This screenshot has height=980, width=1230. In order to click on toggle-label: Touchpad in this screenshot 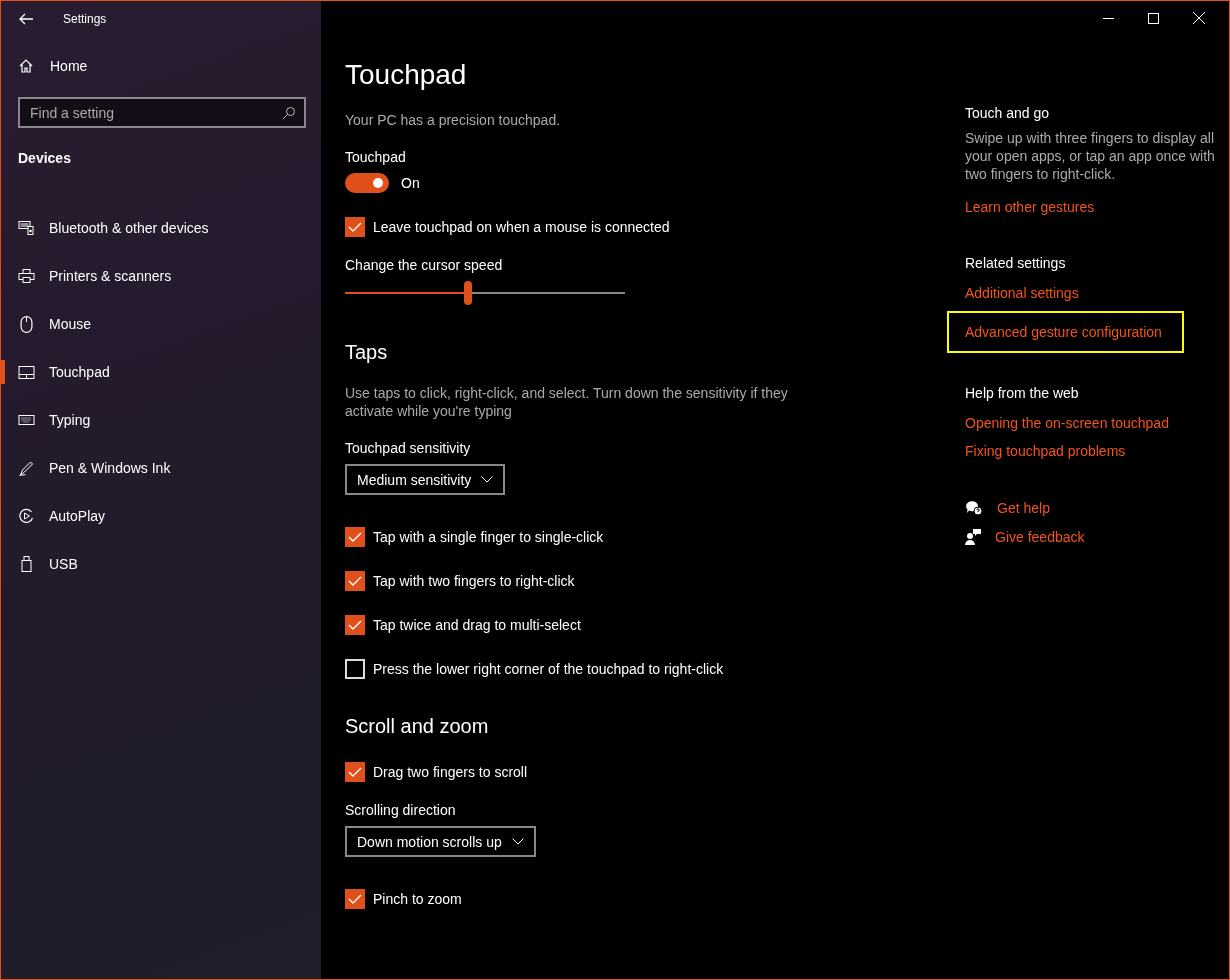, I will do `click(375, 157)`.